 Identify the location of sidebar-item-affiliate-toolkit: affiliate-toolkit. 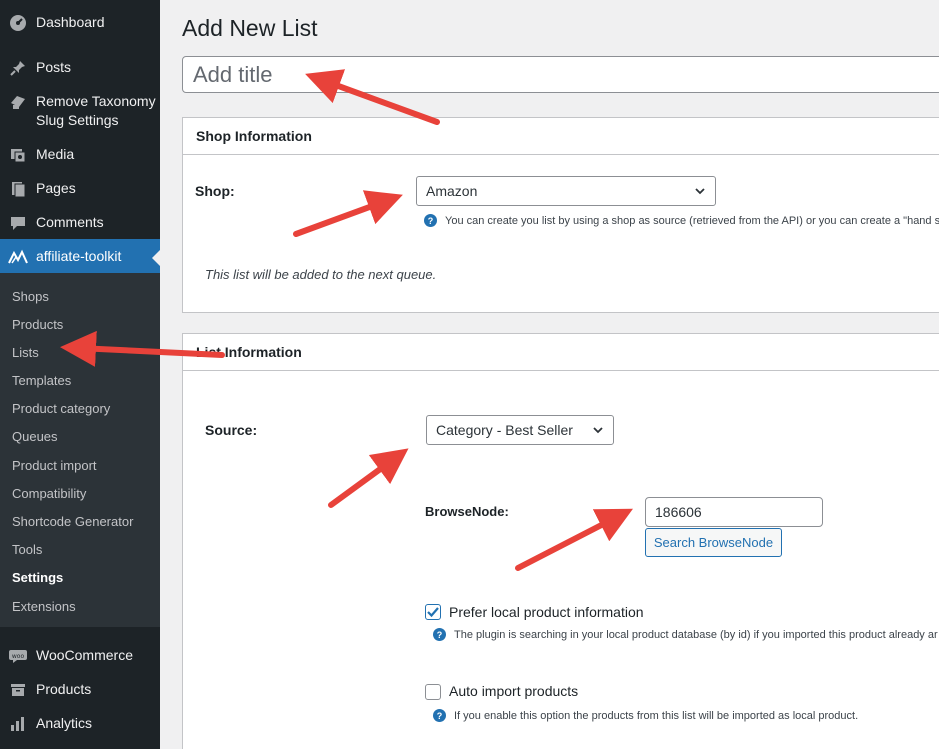
(80, 256).